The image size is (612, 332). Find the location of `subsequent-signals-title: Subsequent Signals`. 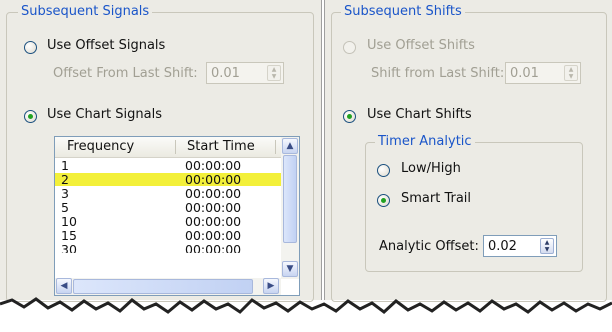

subsequent-signals-title: Subsequent Signals is located at coordinates (85, 11).